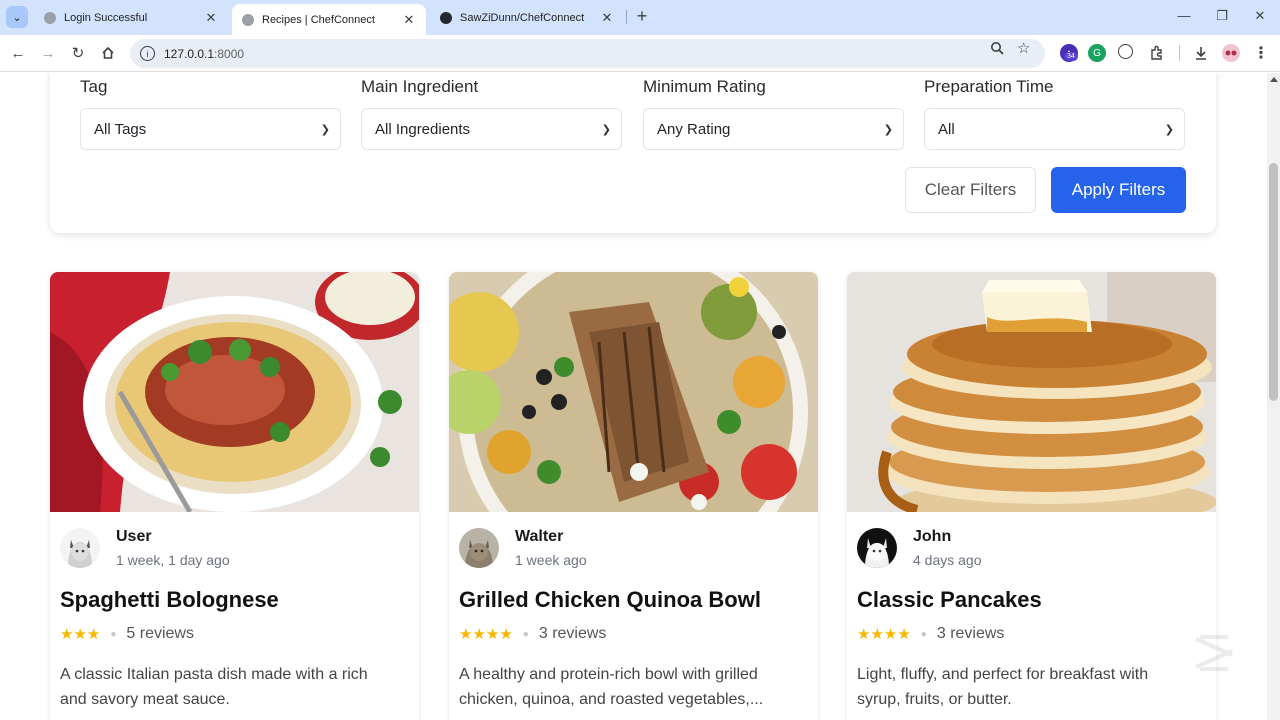 This screenshot has width=1280, height=720. Describe the element at coordinates (626, 17) in the screenshot. I see `tab-separator` at that location.